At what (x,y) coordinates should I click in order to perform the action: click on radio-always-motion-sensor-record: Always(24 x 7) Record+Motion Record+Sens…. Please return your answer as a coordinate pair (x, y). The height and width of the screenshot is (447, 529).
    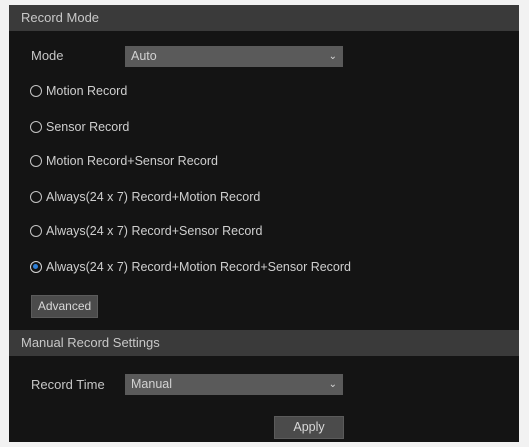
    Looking at the image, I should click on (190, 267).